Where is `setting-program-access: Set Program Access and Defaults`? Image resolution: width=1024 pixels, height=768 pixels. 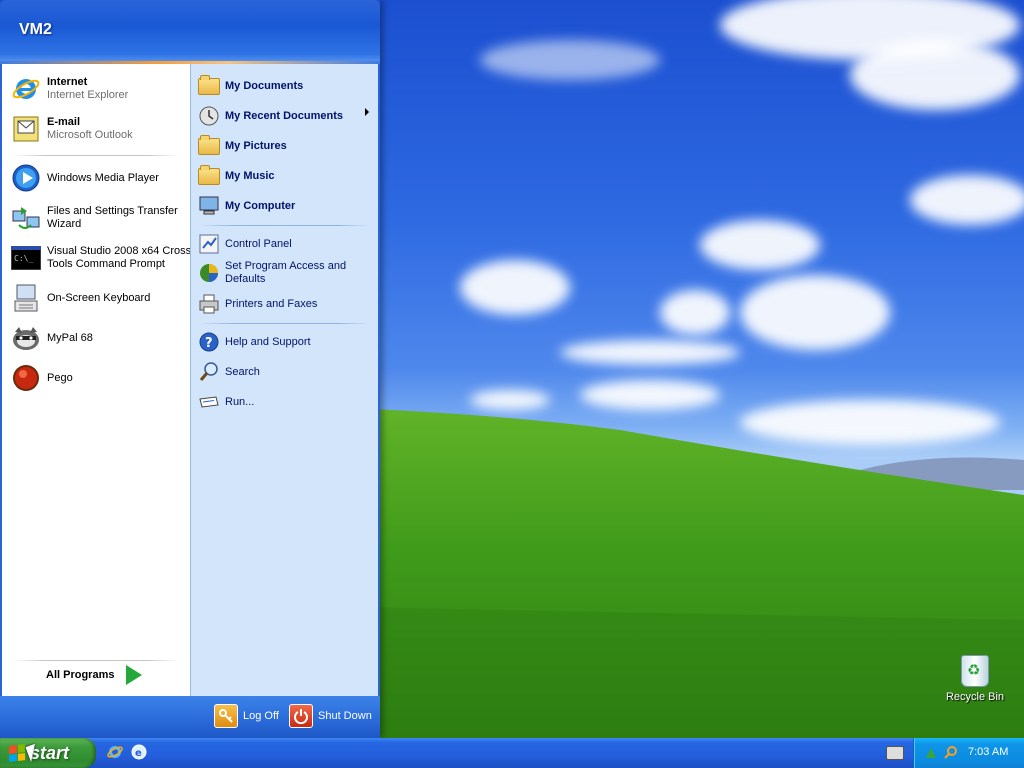 setting-program-access: Set Program Access and Defaults is located at coordinates (276, 273).